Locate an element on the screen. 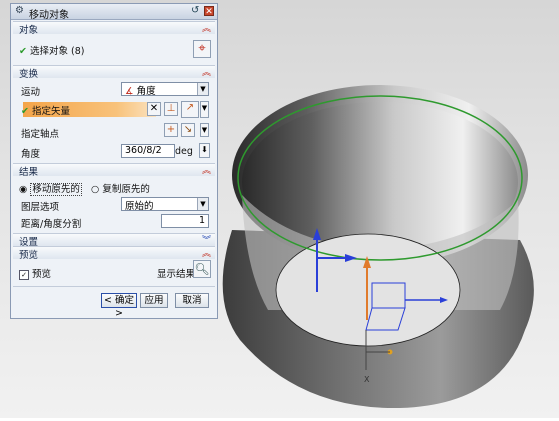  section-transform: 变换 ︽ is located at coordinates (114, 72).